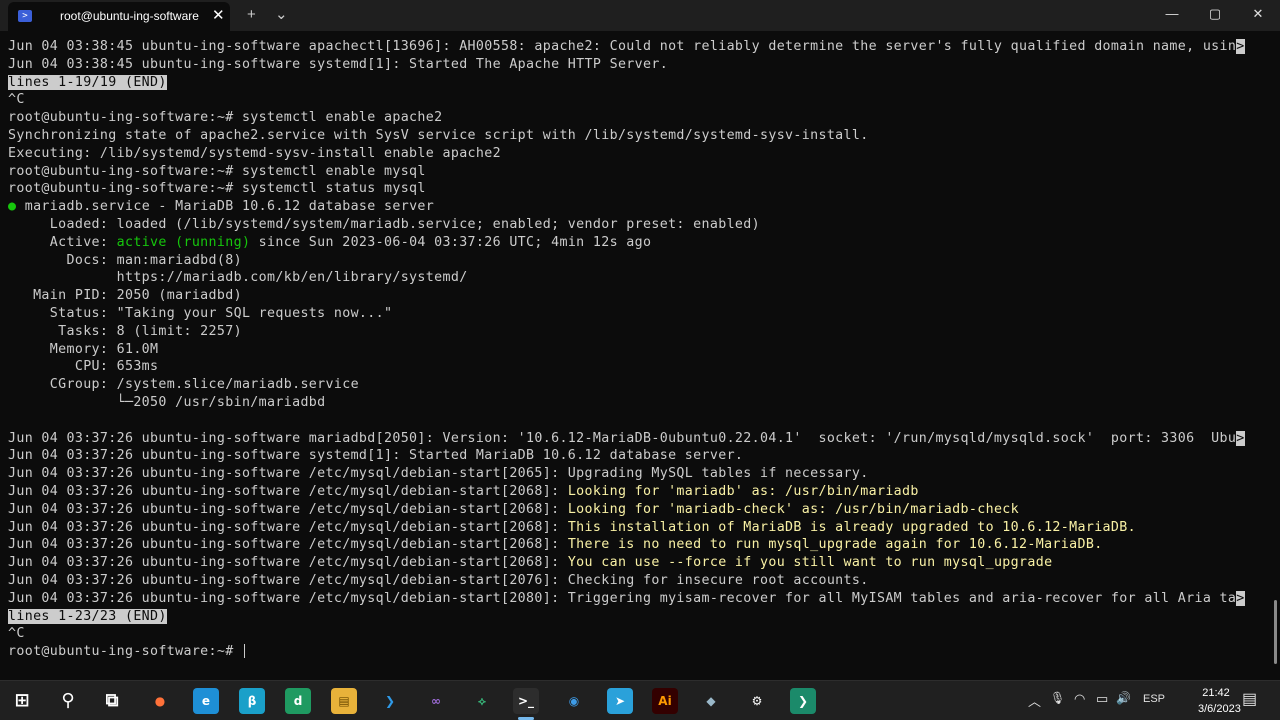 The image size is (1280, 720). I want to click on terminal-line: Docs: man:mariadbd(8), so click(125, 261).